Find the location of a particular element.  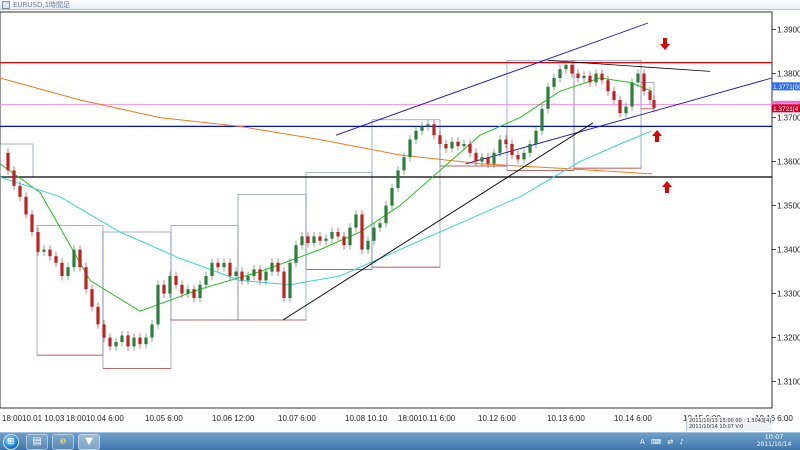

price-tick-label: 1.3100[00 is located at coordinates (788, 382).